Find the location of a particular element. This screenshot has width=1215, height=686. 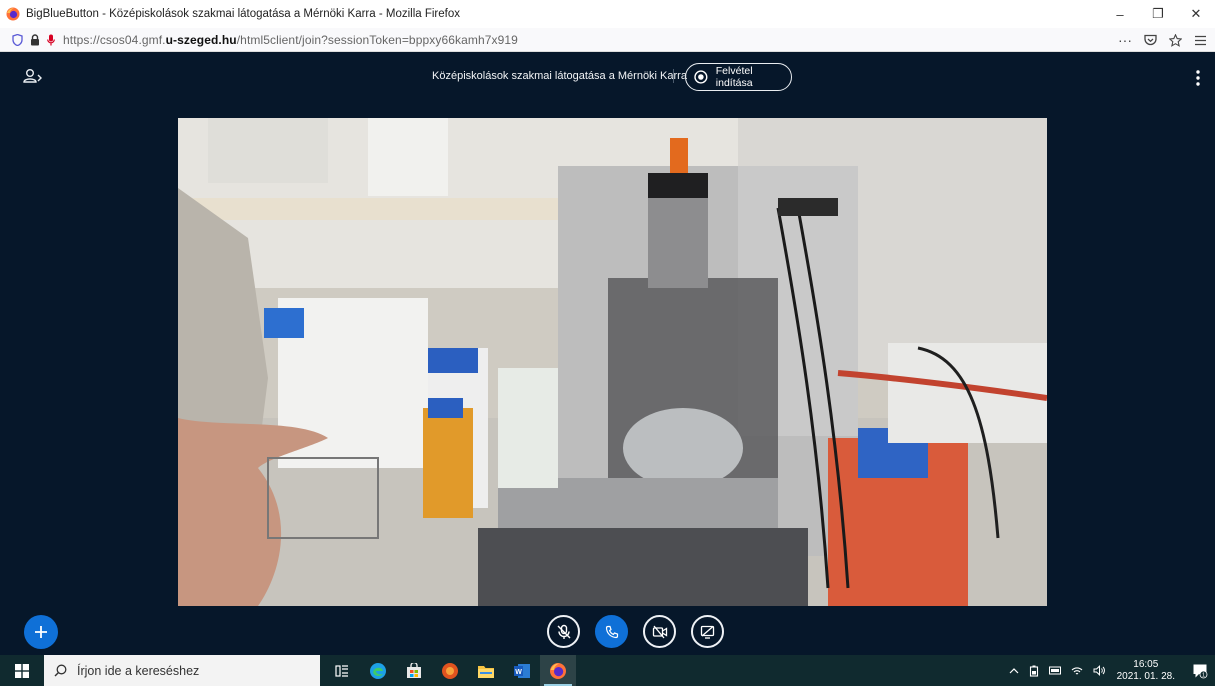

taskbar-search-box: Írjon ide a kereséshez is located at coordinates (182, 670).